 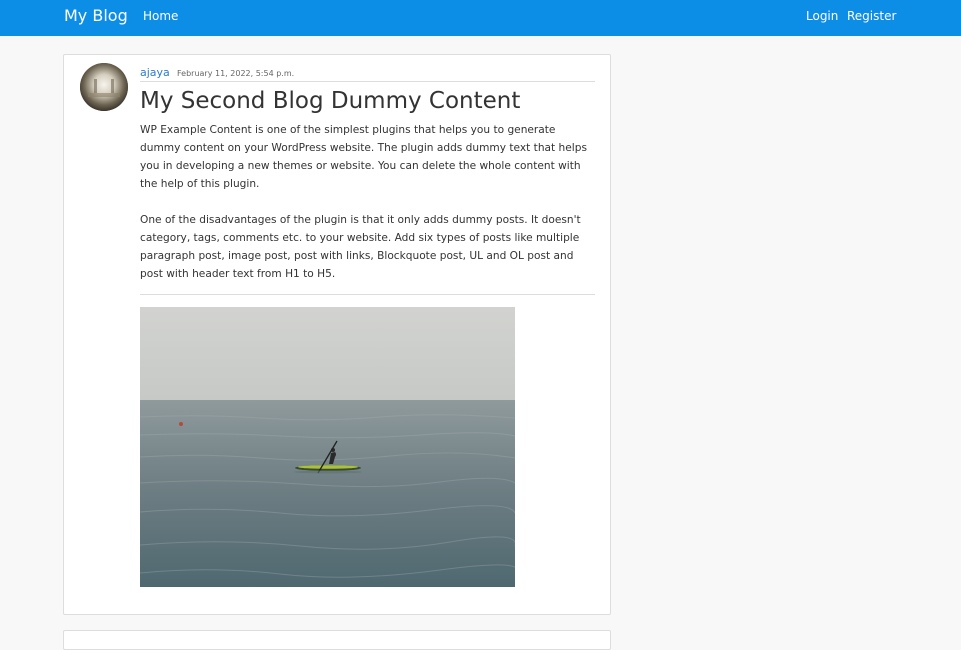 What do you see at coordinates (155, 73) in the screenshot?
I see `post-author-link: ajaya` at bounding box center [155, 73].